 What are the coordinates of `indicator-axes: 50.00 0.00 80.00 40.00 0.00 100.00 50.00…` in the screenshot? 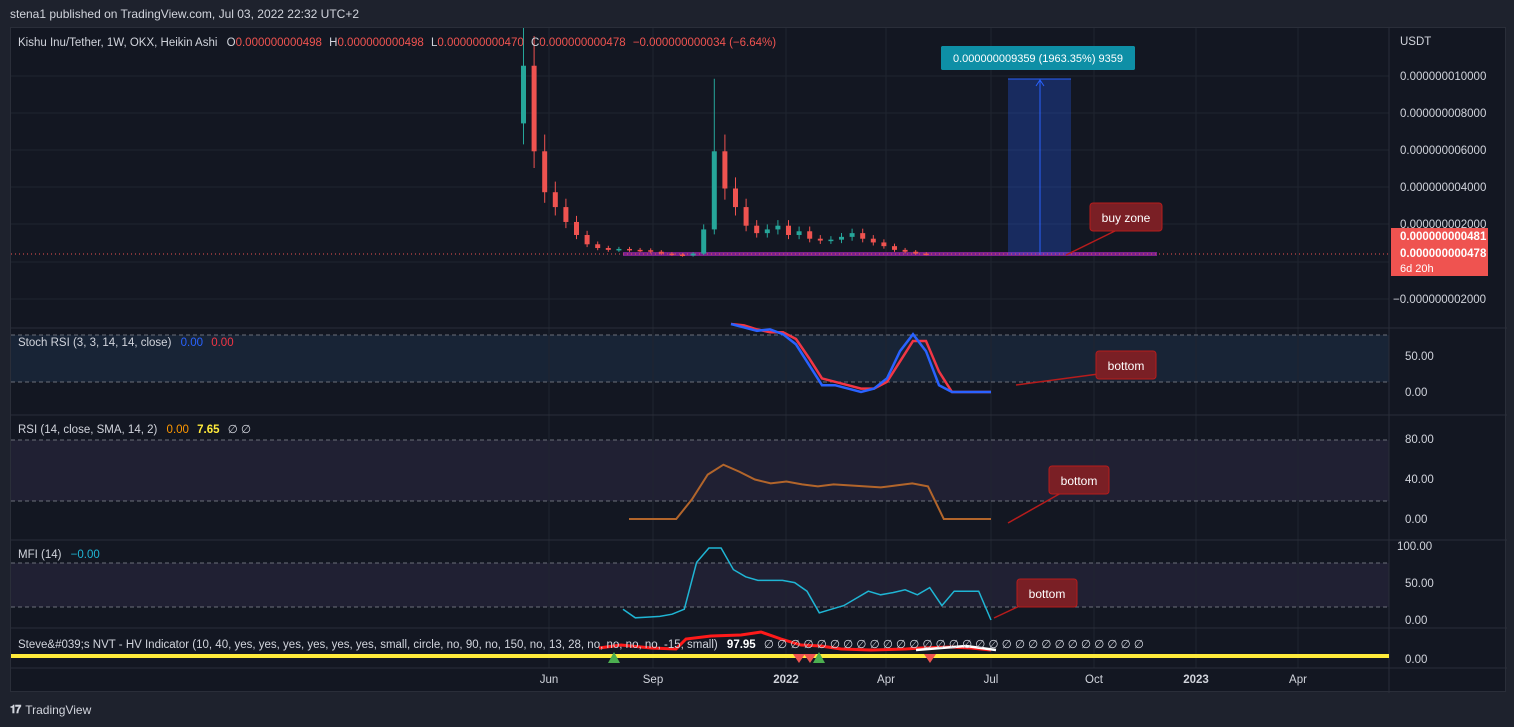 It's located at (1415, 508).